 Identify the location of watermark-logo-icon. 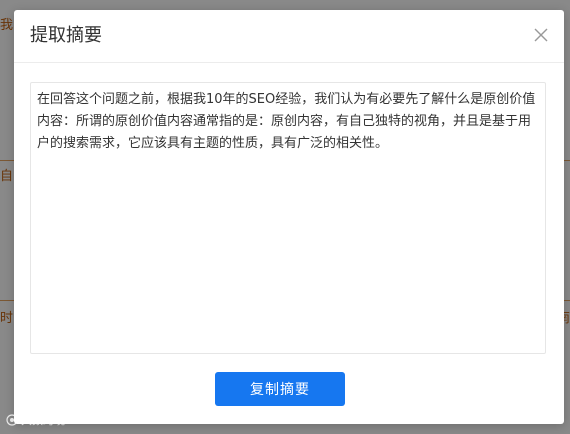
(12, 420).